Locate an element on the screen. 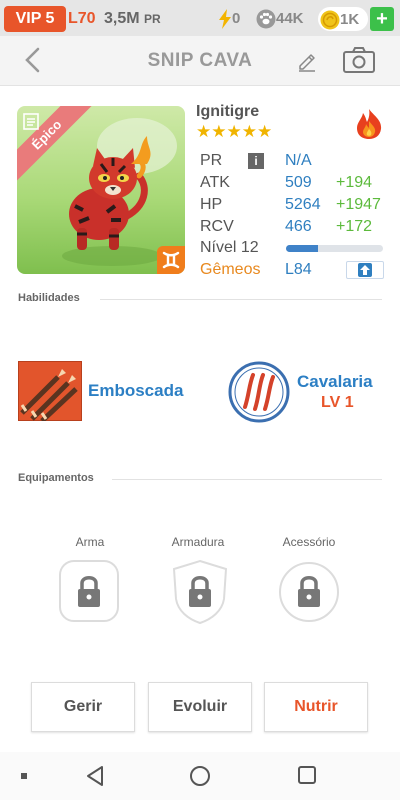  header: SNIP CAVA is located at coordinates (200, 61).